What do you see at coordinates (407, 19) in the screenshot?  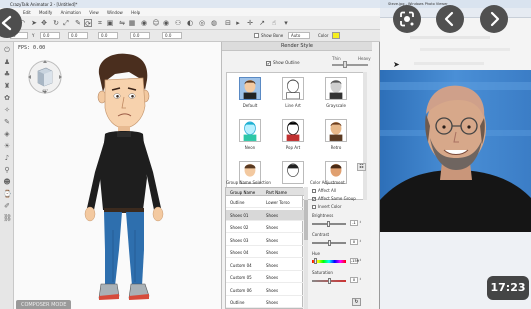 I see `lens-button` at bounding box center [407, 19].